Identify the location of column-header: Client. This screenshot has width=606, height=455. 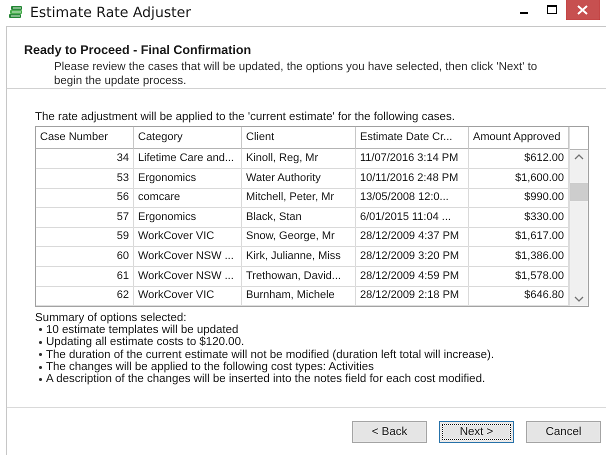
(299, 138).